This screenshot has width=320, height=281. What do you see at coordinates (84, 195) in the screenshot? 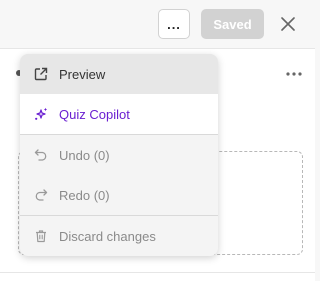
I see `menu-item-label: Redo (0)` at bounding box center [84, 195].